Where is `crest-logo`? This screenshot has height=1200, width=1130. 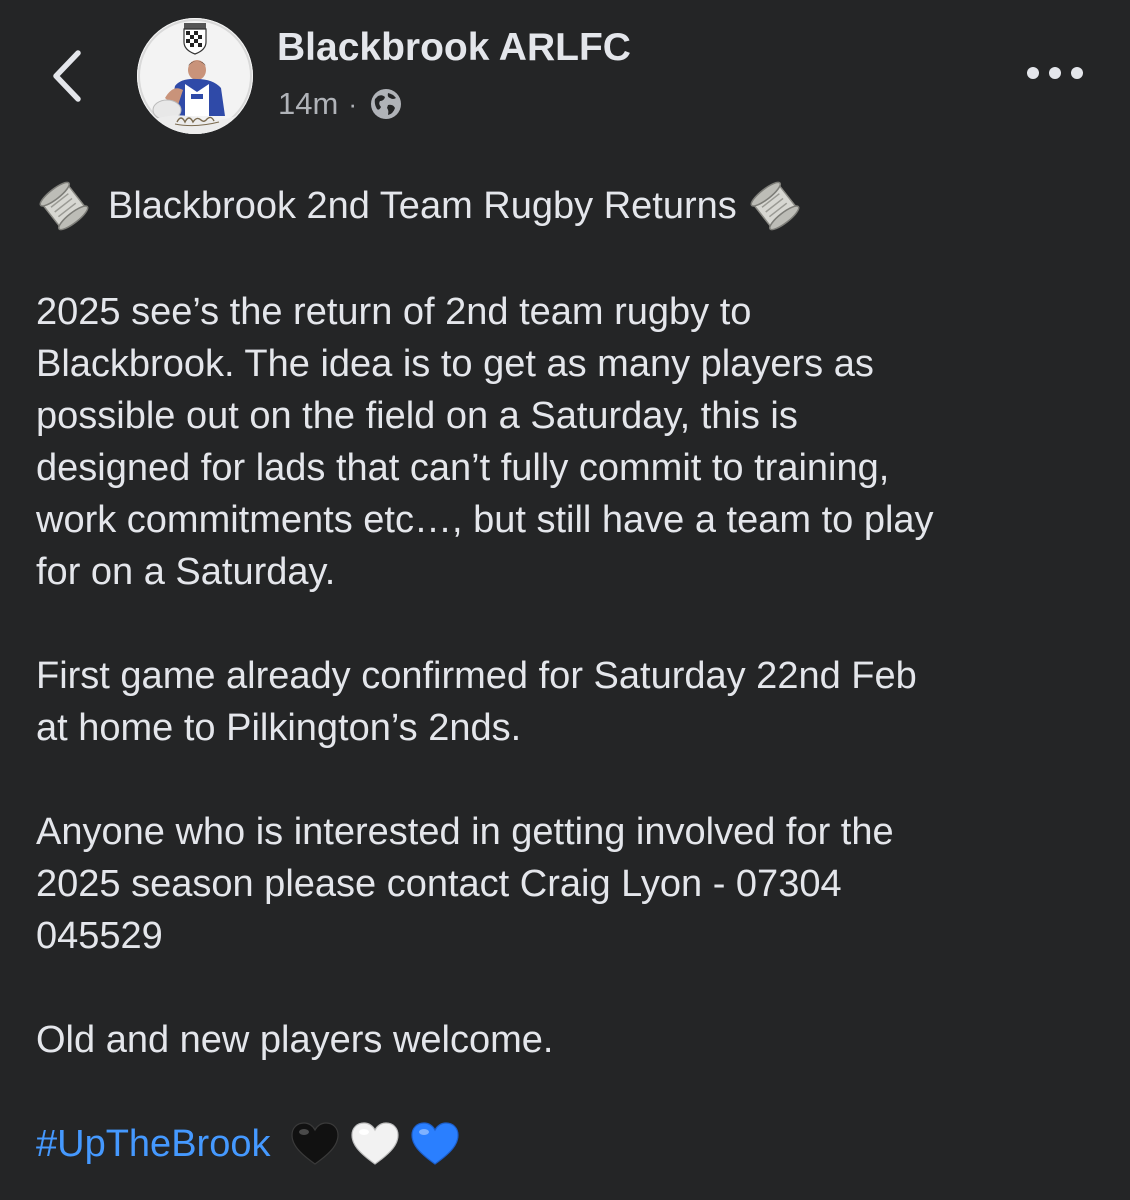 crest-logo is located at coordinates (195, 39).